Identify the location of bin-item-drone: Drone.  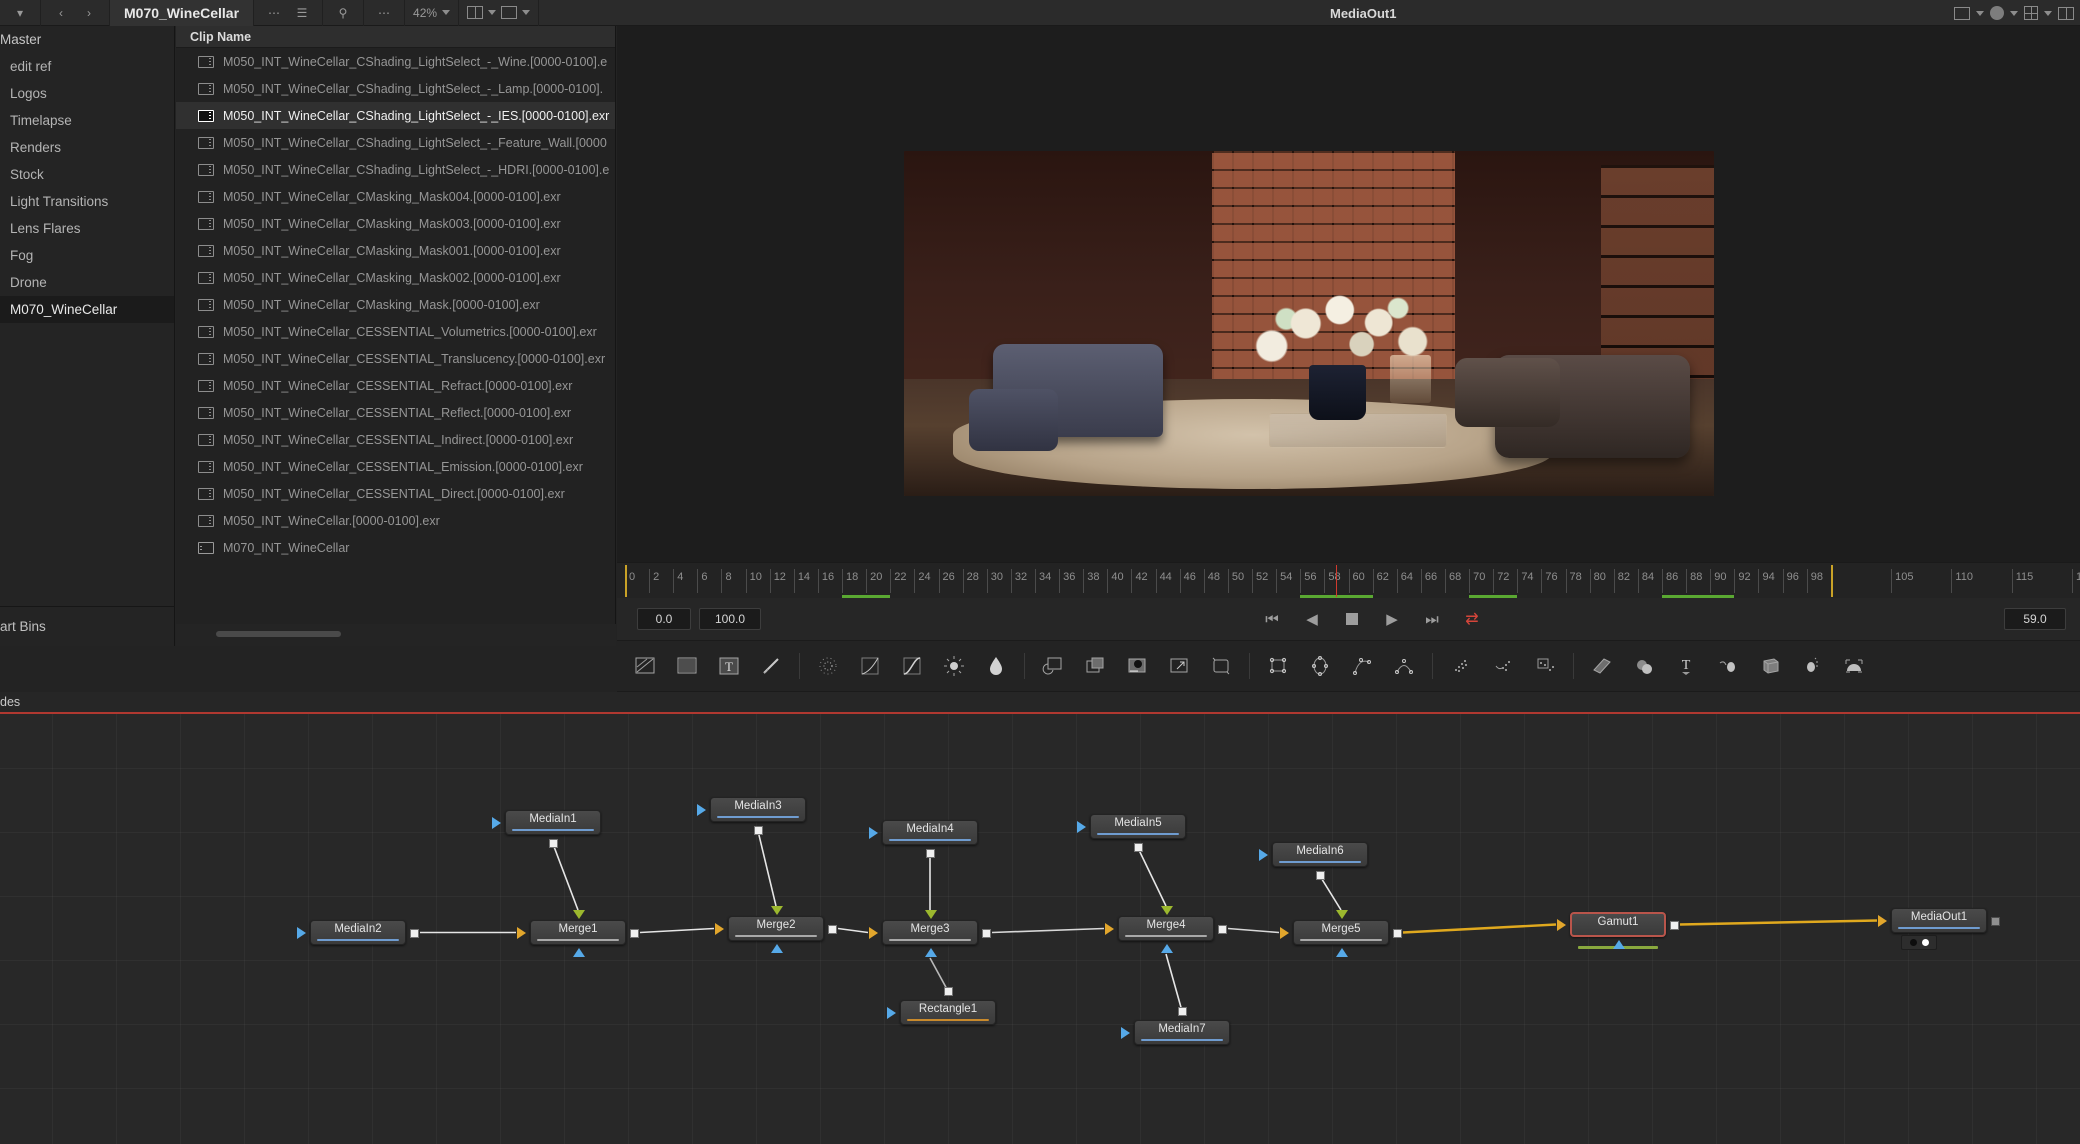
(87, 282).